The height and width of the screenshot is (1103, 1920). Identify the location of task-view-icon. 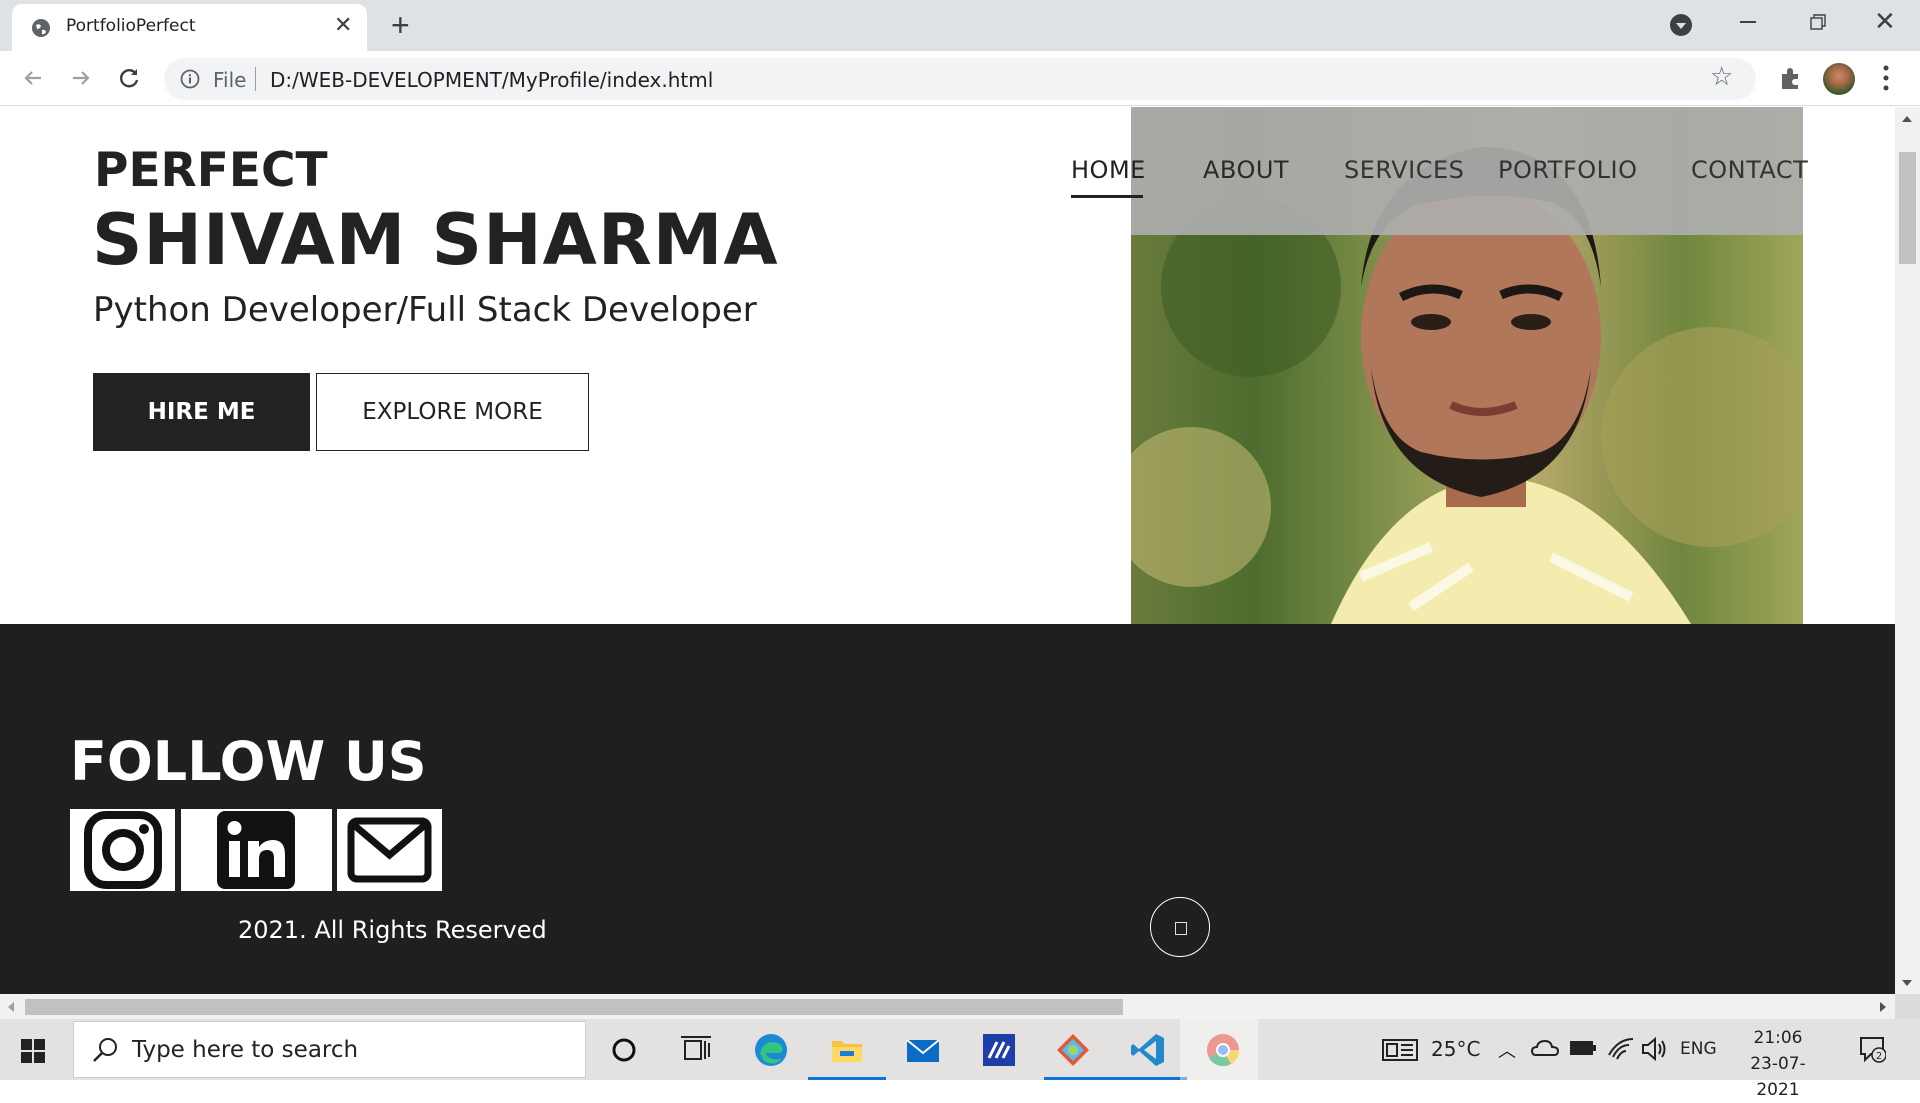
(696, 1050).